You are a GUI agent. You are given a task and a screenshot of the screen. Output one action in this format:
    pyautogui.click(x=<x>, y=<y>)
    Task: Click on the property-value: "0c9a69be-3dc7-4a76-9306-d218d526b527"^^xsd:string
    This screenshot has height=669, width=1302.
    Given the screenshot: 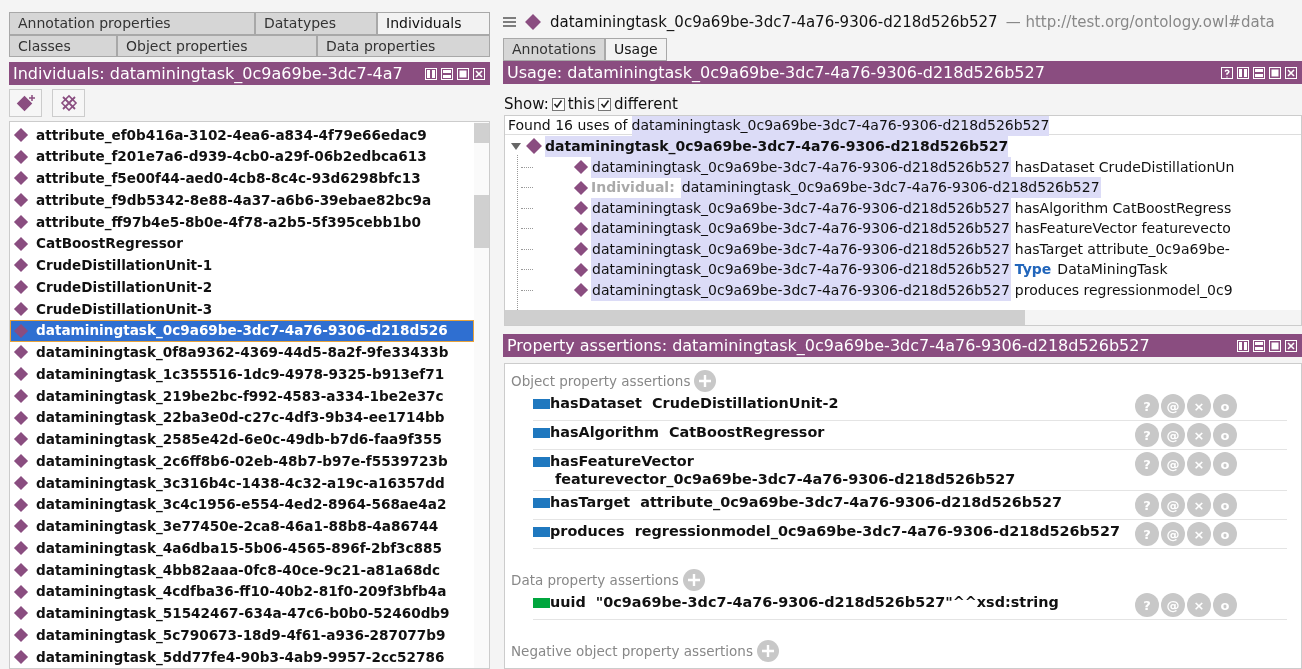 What is the action you would take?
    pyautogui.click(x=827, y=602)
    